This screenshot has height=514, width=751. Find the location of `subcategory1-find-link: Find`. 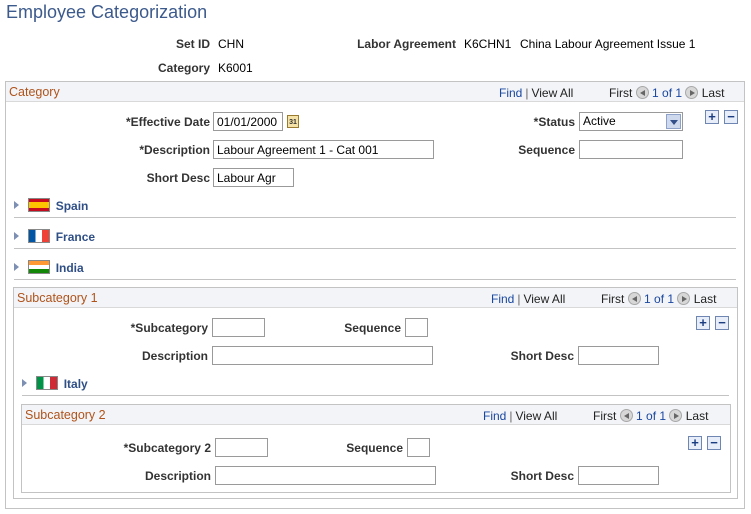

subcategory1-find-link: Find is located at coordinates (502, 299).